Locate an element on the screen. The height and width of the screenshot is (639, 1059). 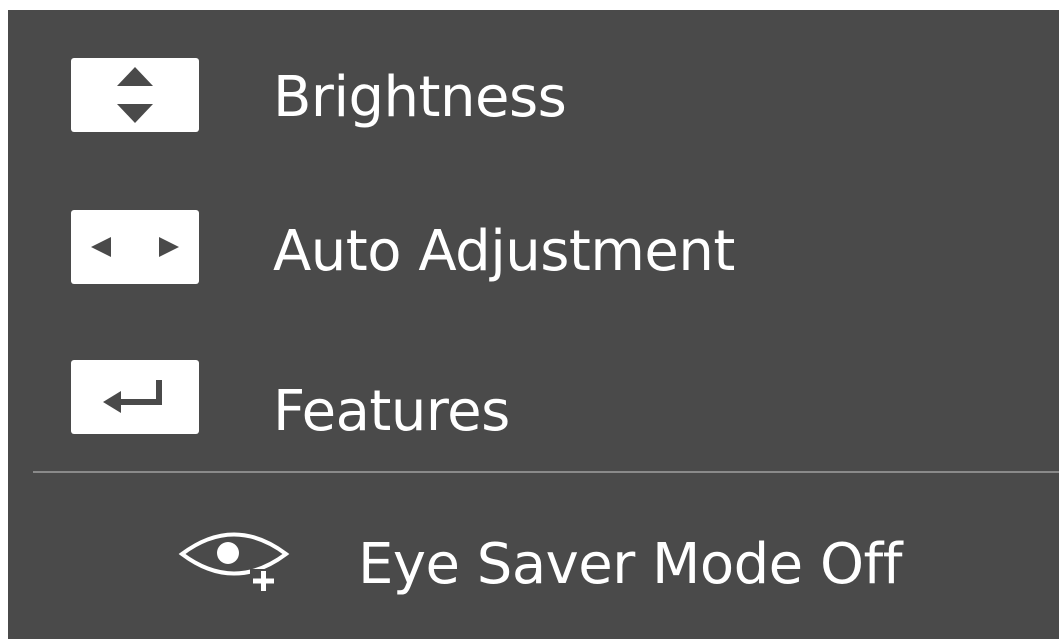
menu-item-features: Features is located at coordinates (533, 402).